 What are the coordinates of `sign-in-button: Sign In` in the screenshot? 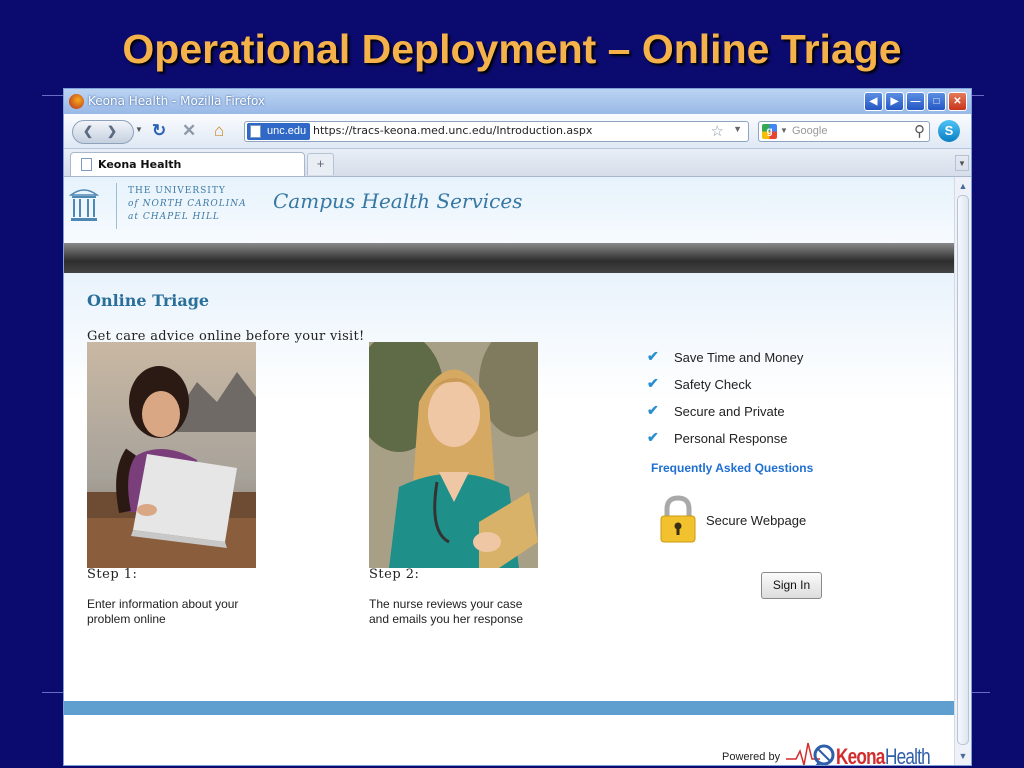 It's located at (791, 585).